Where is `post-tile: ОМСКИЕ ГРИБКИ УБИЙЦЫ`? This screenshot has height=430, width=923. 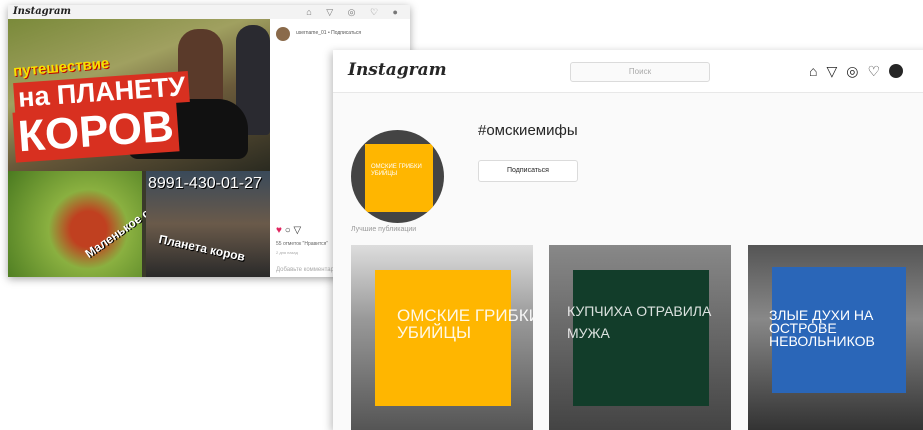 post-tile: ОМСКИЕ ГРИБКИ УБИЙЦЫ is located at coordinates (442, 337).